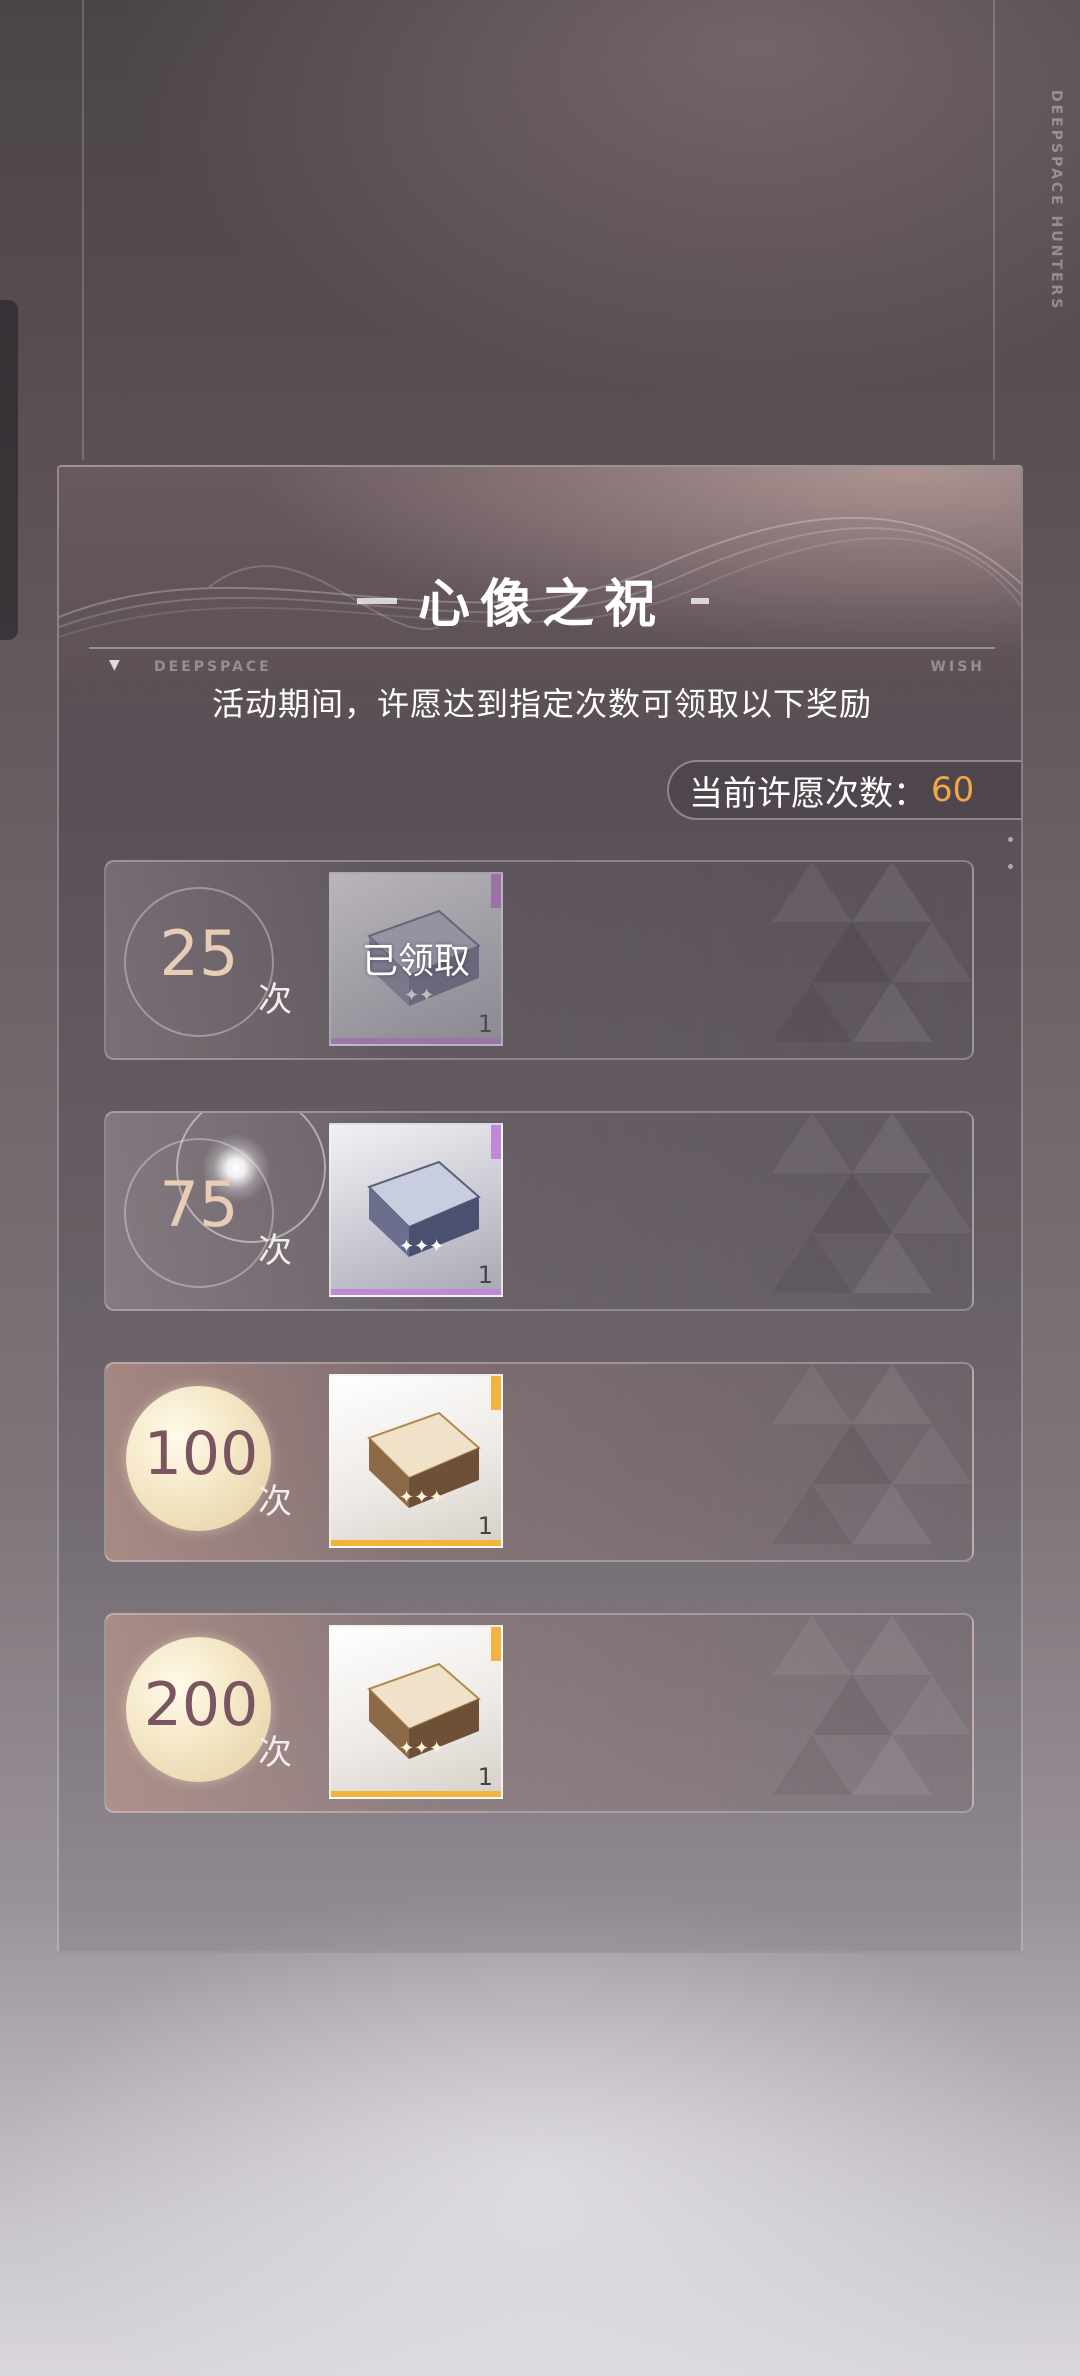 The height and width of the screenshot is (2376, 1080). I want to click on rule-left-label: DEEPSPACE, so click(213, 667).